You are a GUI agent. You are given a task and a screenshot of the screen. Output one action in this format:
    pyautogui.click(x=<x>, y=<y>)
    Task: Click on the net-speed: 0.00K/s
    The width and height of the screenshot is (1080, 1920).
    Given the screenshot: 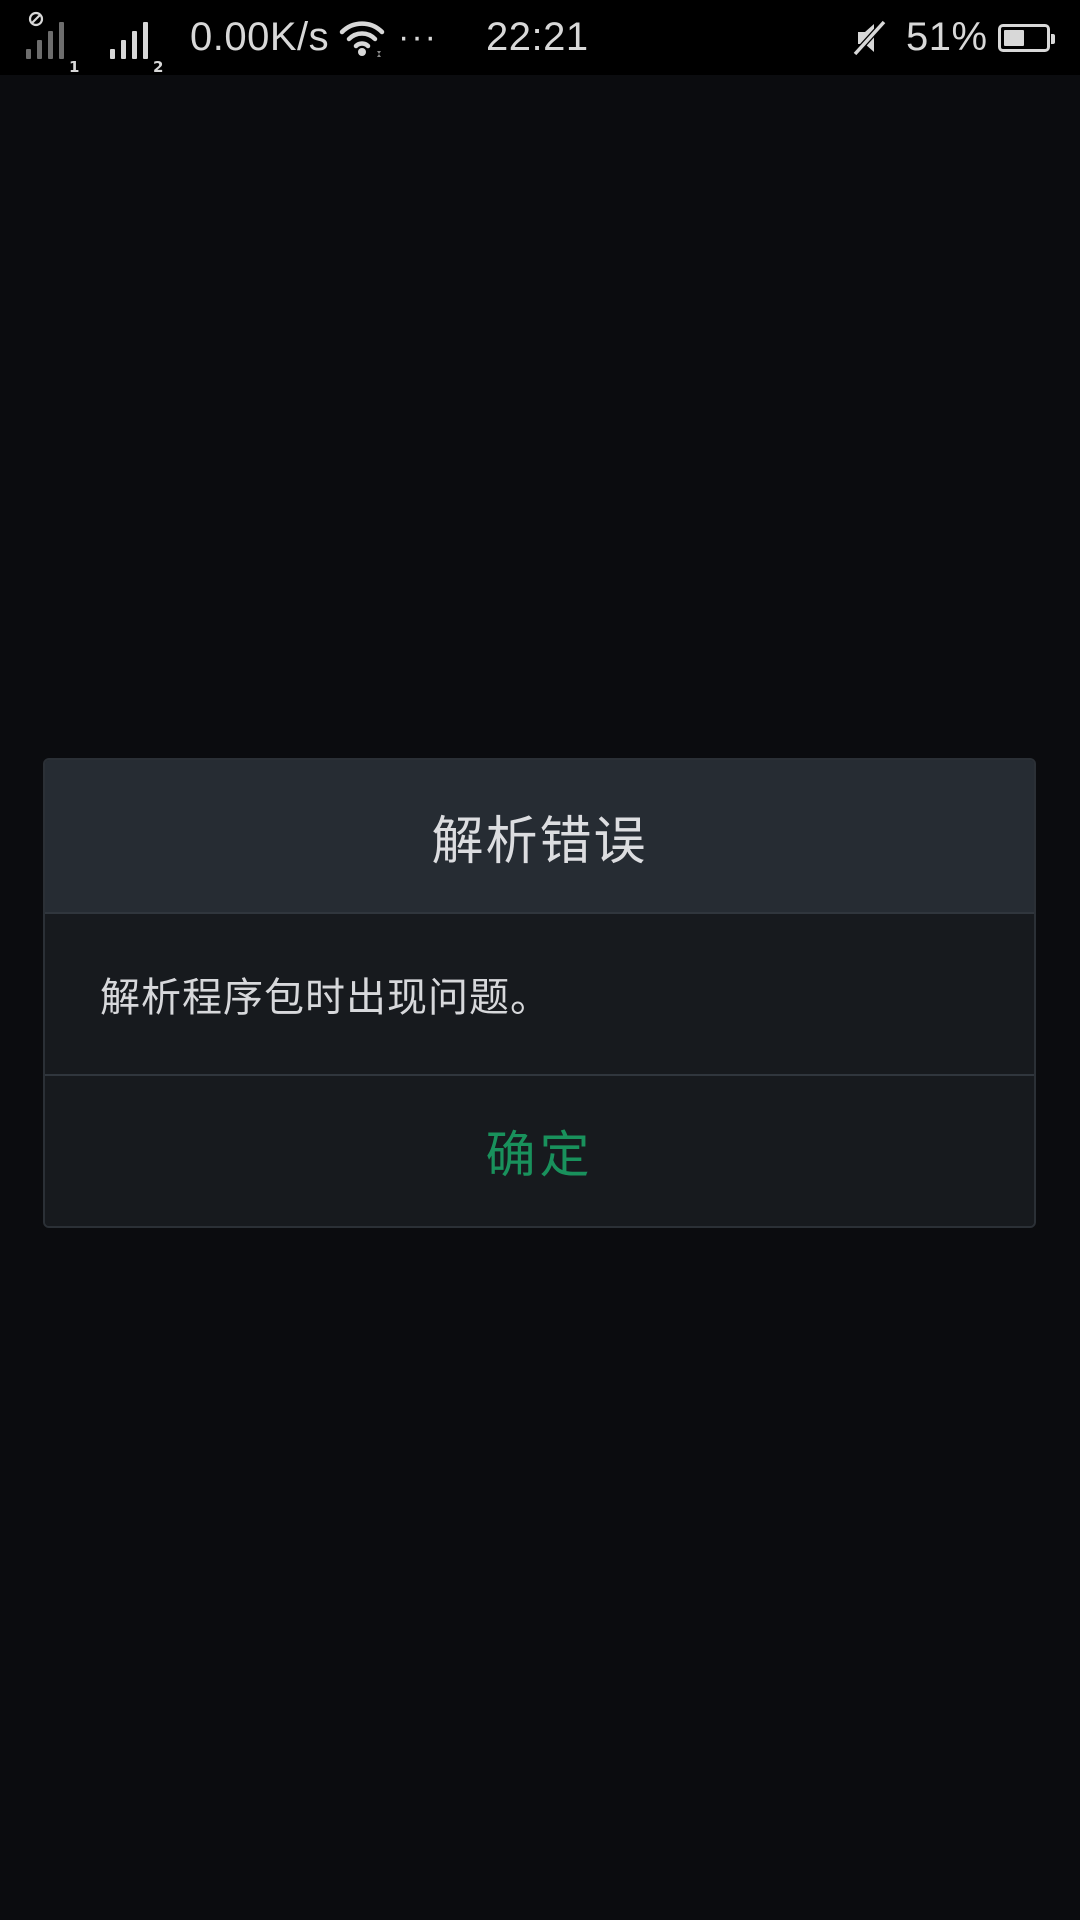 What is the action you would take?
    pyautogui.click(x=260, y=37)
    